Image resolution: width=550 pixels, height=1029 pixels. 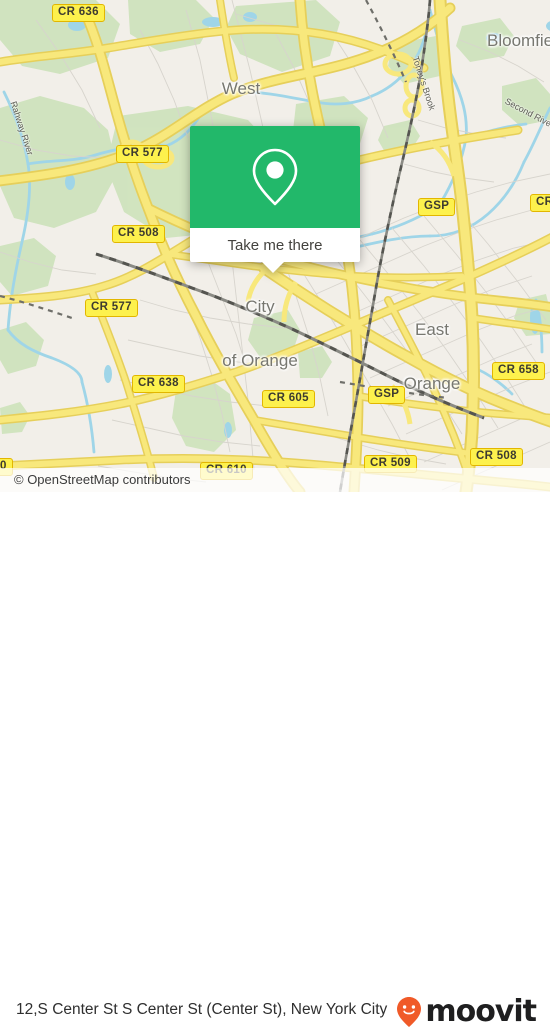 I want to click on location-popup-card: Take me there, so click(x=275, y=199).